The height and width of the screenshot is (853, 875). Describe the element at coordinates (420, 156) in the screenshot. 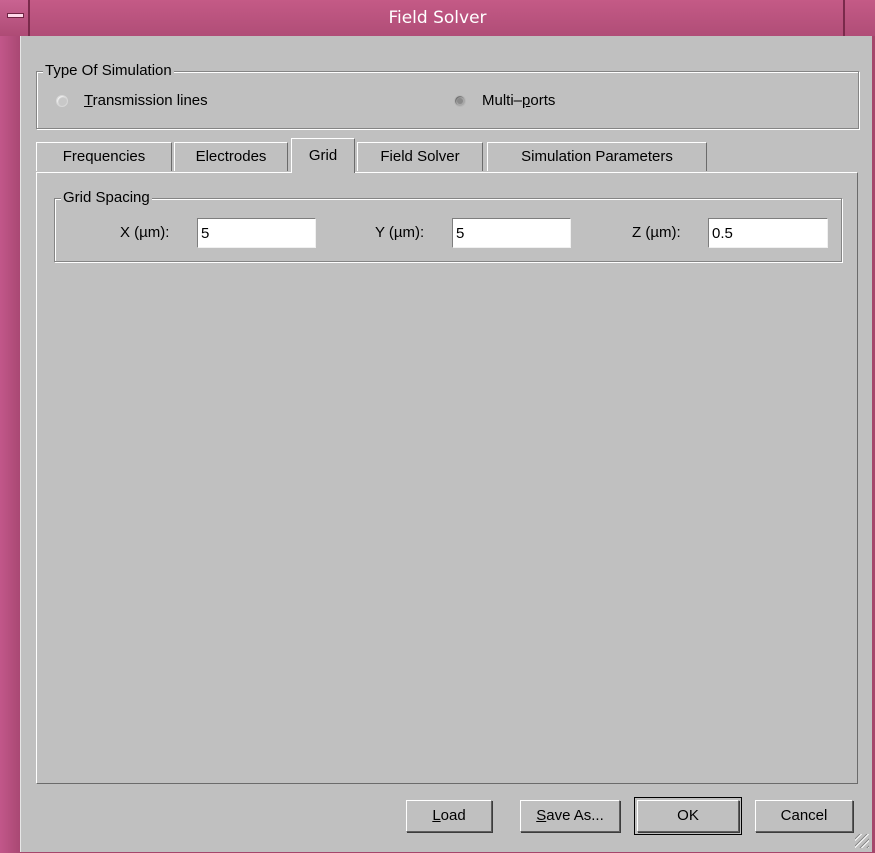

I see `tab-field-solver: Field Solver` at that location.